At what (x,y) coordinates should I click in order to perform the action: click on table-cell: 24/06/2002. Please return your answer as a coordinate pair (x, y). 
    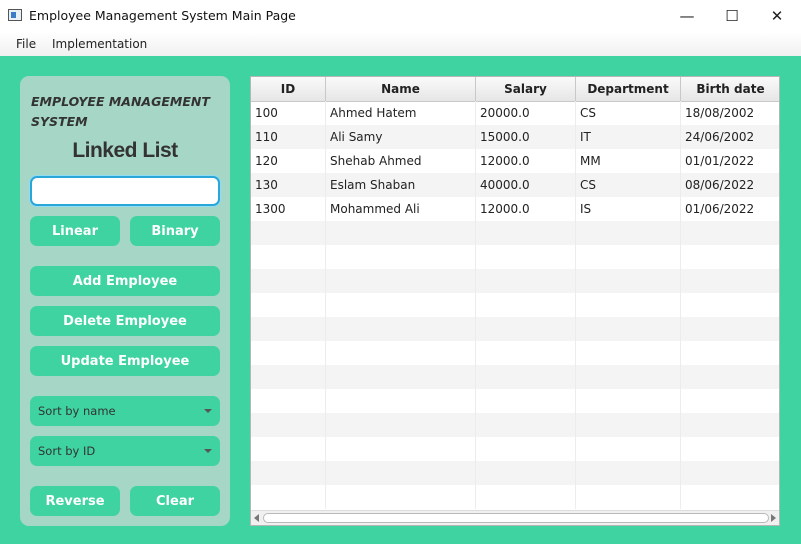
    Looking at the image, I should click on (730, 137).